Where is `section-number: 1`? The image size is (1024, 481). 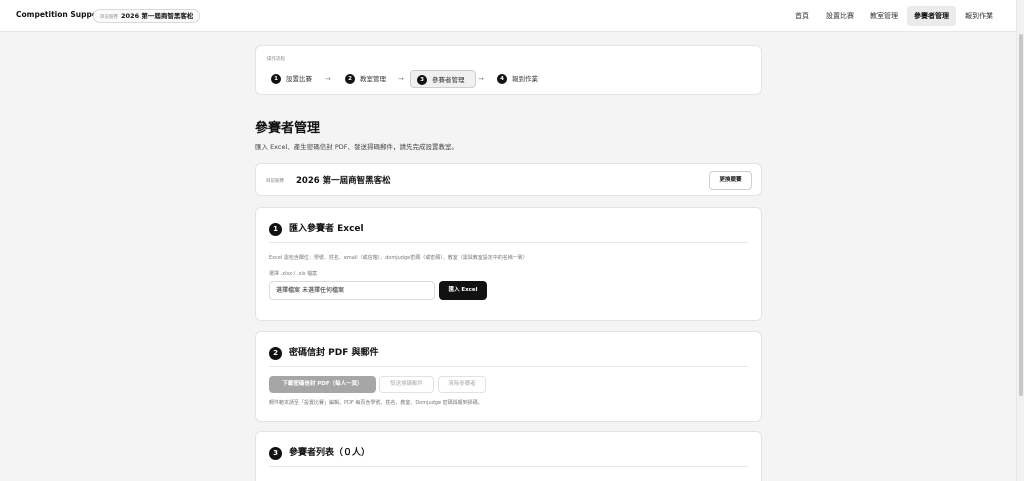
section-number: 1 is located at coordinates (275, 229).